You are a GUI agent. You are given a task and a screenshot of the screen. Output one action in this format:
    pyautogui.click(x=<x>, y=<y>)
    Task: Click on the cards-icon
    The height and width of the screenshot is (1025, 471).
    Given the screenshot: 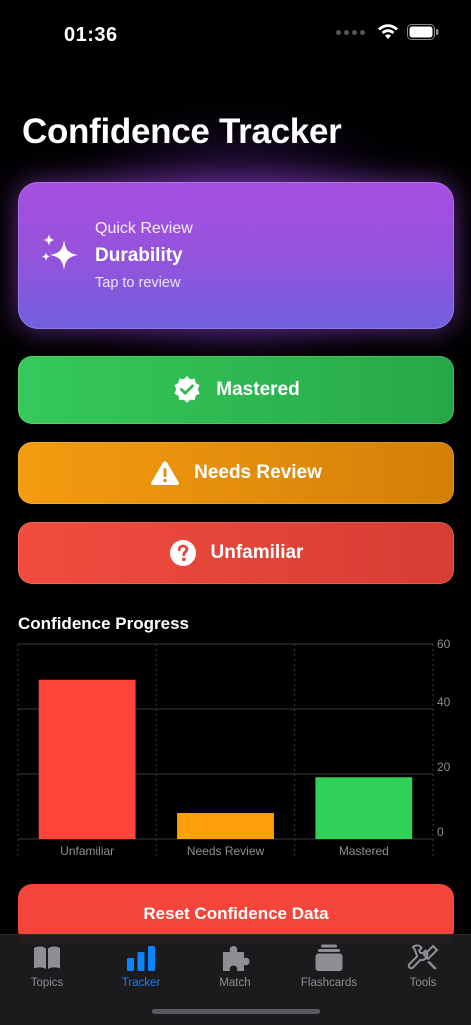 What is the action you would take?
    pyautogui.click(x=329, y=957)
    